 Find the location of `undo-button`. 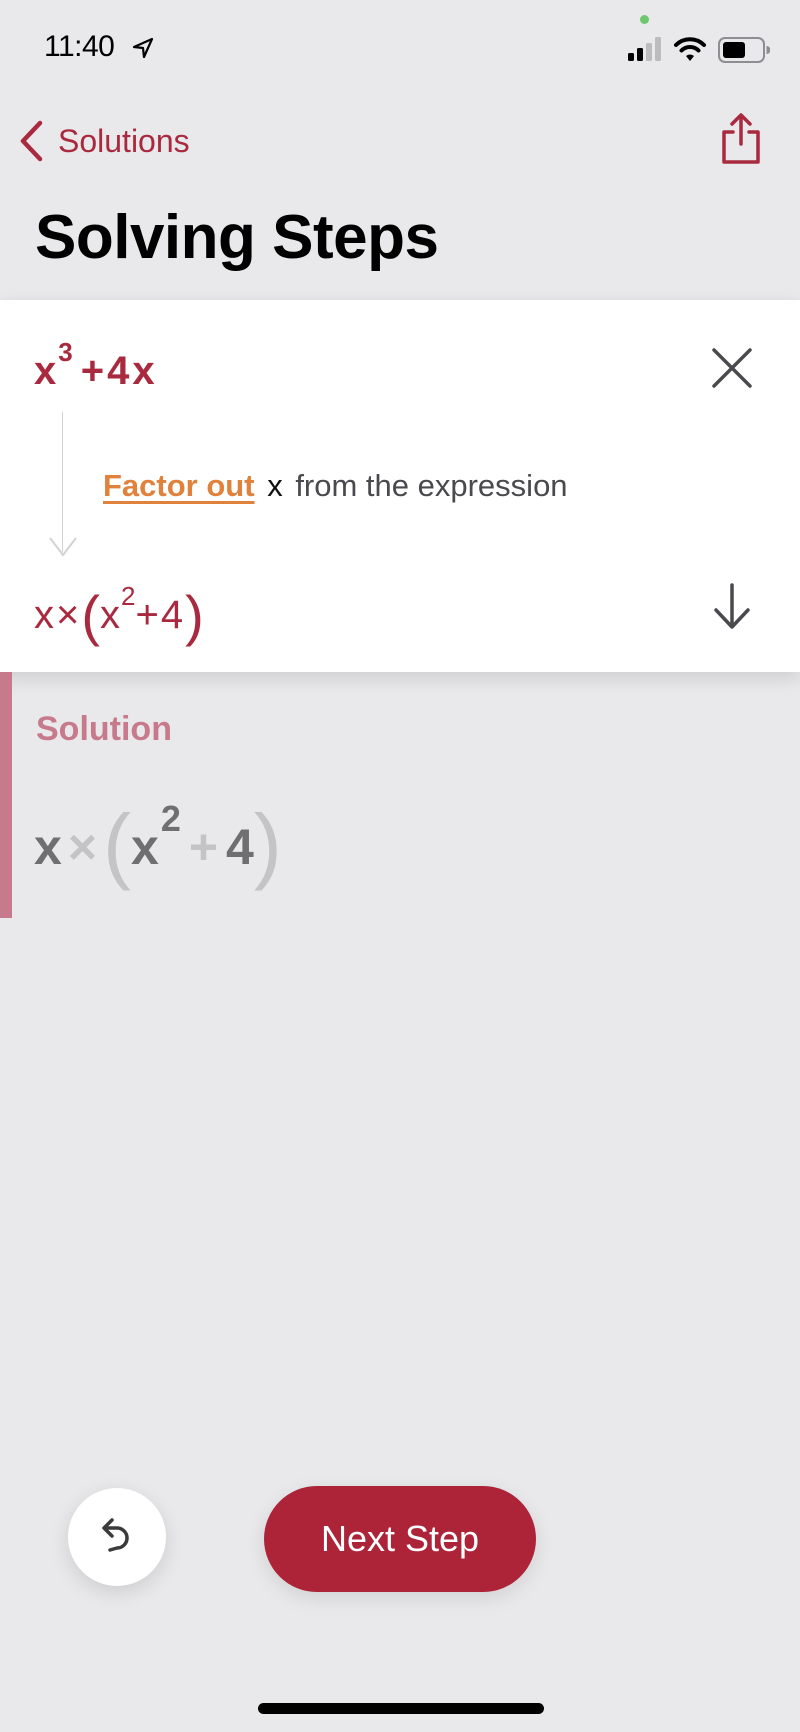

undo-button is located at coordinates (117, 1537).